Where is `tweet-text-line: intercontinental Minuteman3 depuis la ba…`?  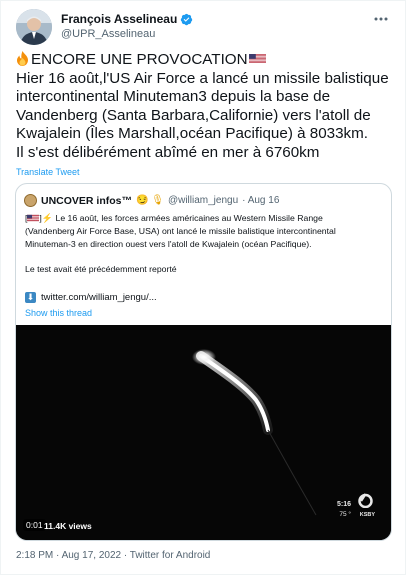
tweet-text-line: intercontinental Minuteman3 depuis la ba… is located at coordinates (173, 97).